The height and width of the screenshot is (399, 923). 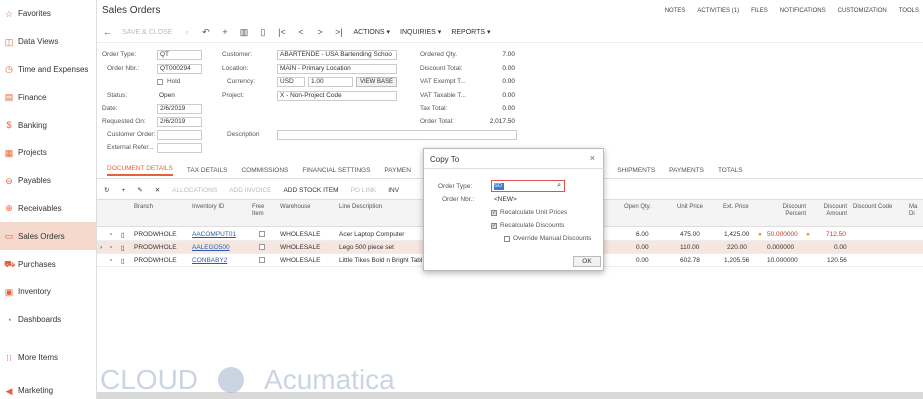 What do you see at coordinates (262, 211) in the screenshot?
I see `col-free-item: Free Item` at bounding box center [262, 211].